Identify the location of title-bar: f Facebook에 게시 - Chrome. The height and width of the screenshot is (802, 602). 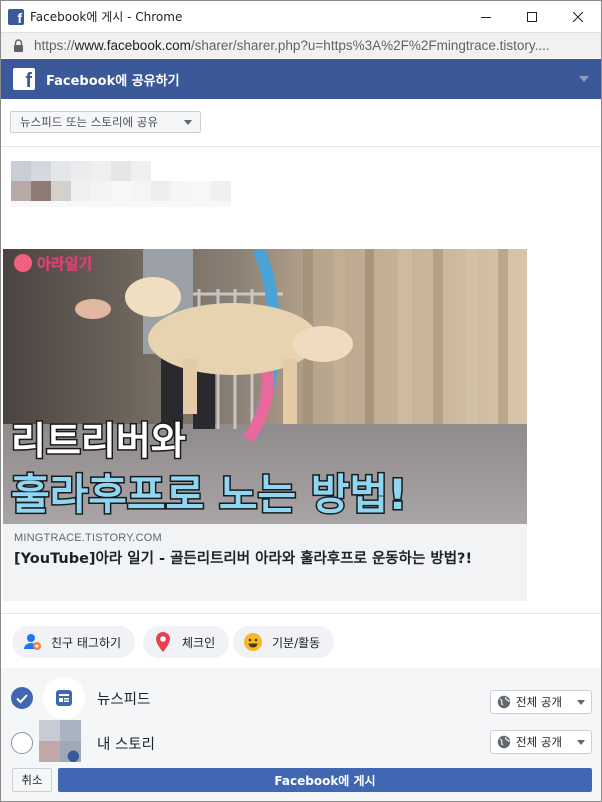
(301, 16).